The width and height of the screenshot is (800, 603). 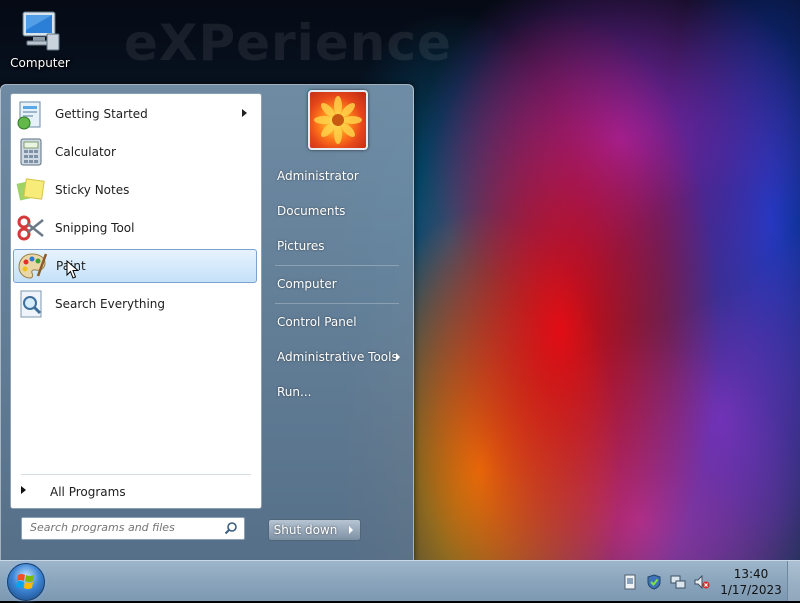 What do you see at coordinates (702, 582) in the screenshot?
I see `volume-muted-icon` at bounding box center [702, 582].